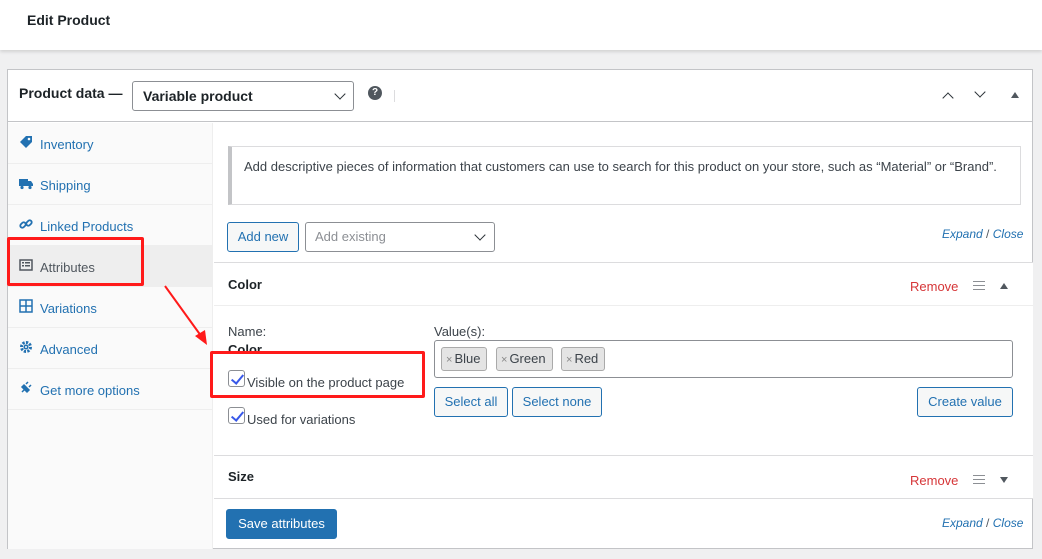  What do you see at coordinates (110, 143) in the screenshot?
I see `tab-inventory: Inventory` at bounding box center [110, 143].